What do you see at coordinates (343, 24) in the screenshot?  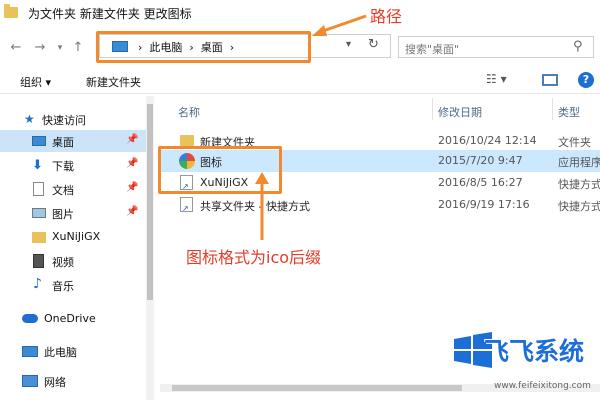 I see `path-arrow` at bounding box center [343, 24].